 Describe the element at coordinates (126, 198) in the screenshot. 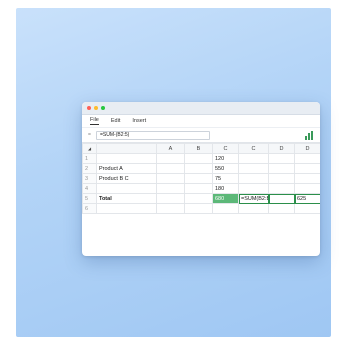

I see `total-label-cell: Total` at that location.